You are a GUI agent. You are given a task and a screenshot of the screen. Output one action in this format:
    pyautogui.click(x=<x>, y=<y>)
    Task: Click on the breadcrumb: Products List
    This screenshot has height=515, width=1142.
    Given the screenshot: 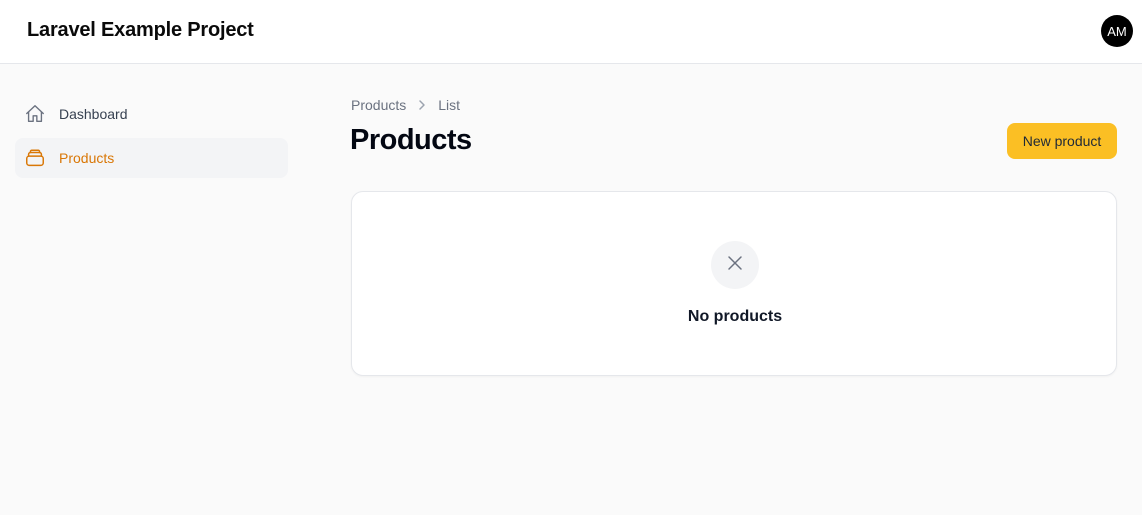 What is the action you would take?
    pyautogui.click(x=405, y=105)
    